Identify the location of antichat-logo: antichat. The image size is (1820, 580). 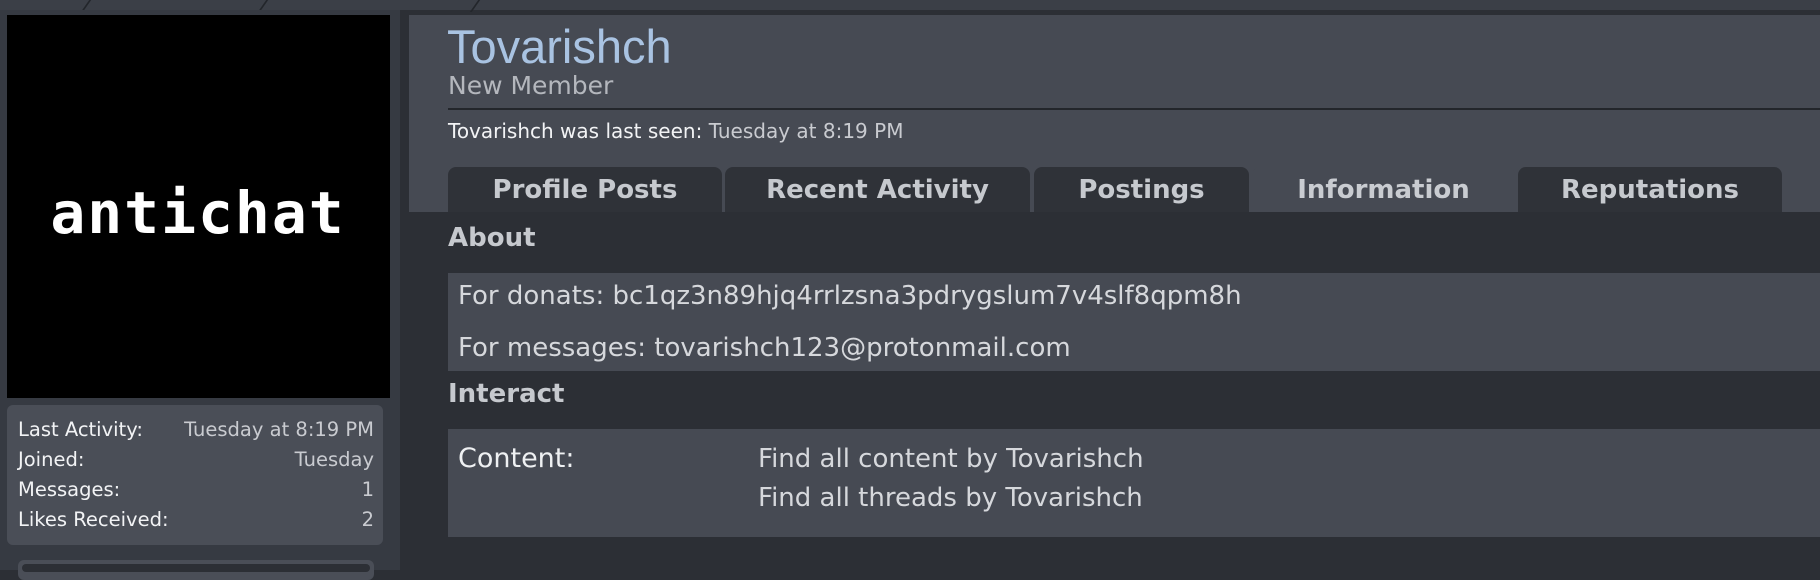
(197, 213).